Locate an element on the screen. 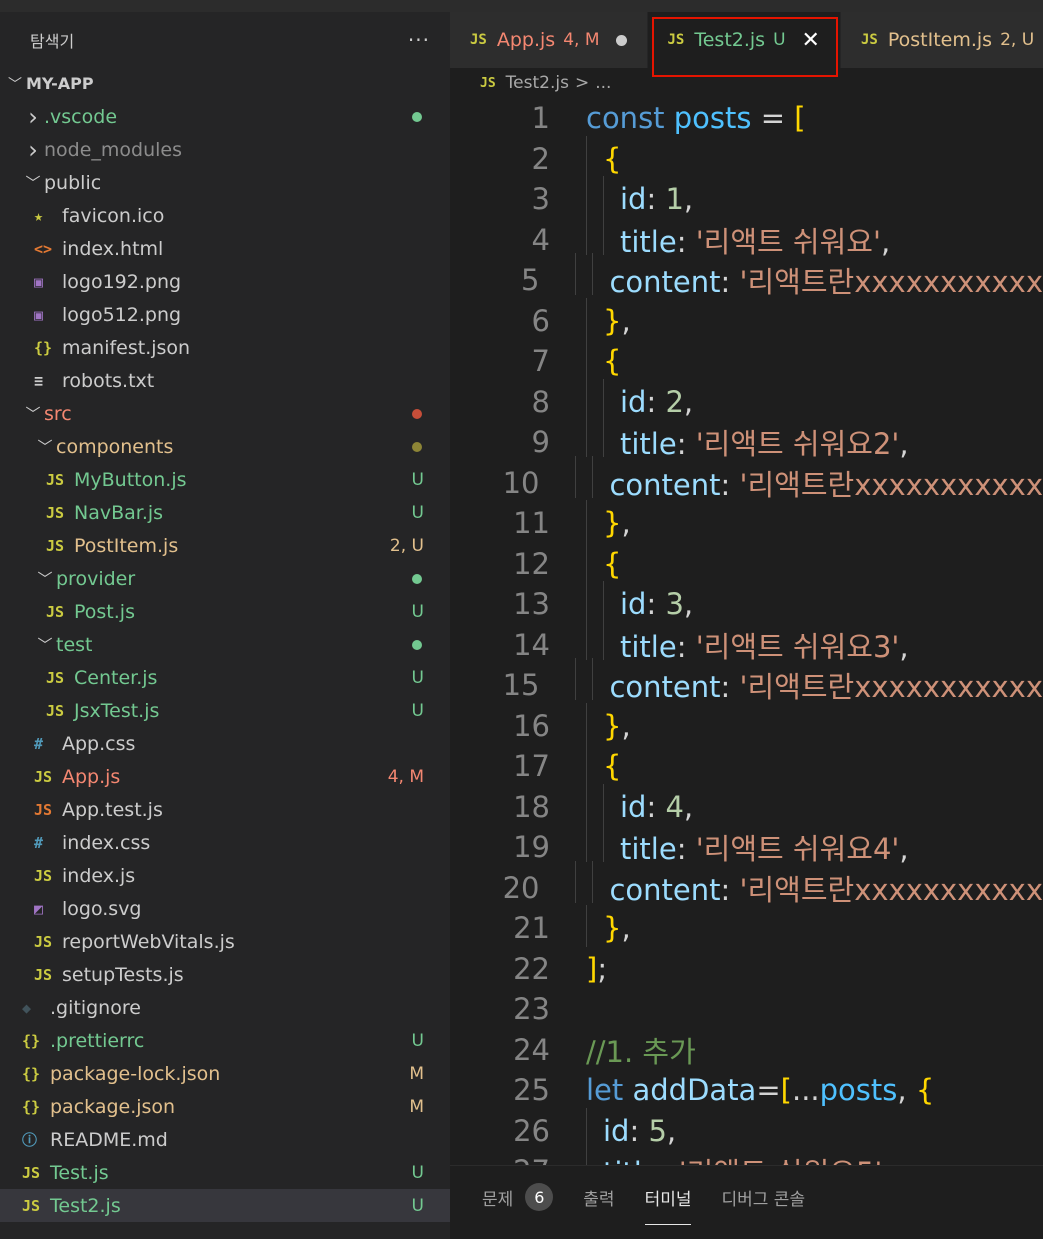  more-actions-icon: ··· is located at coordinates (419, 40).